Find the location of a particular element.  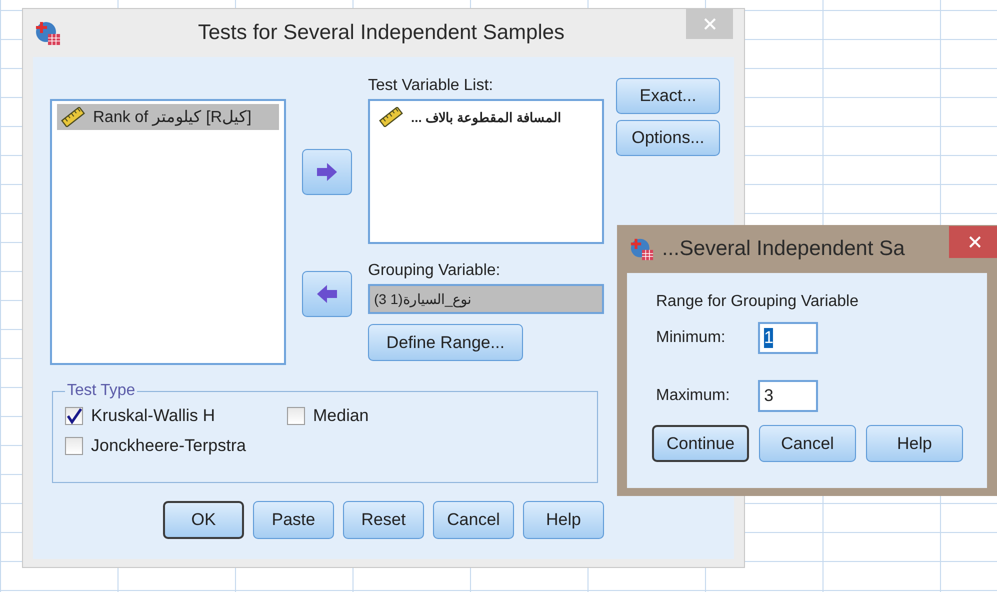

section-heading: Range for Grouping Variable is located at coordinates (758, 302).